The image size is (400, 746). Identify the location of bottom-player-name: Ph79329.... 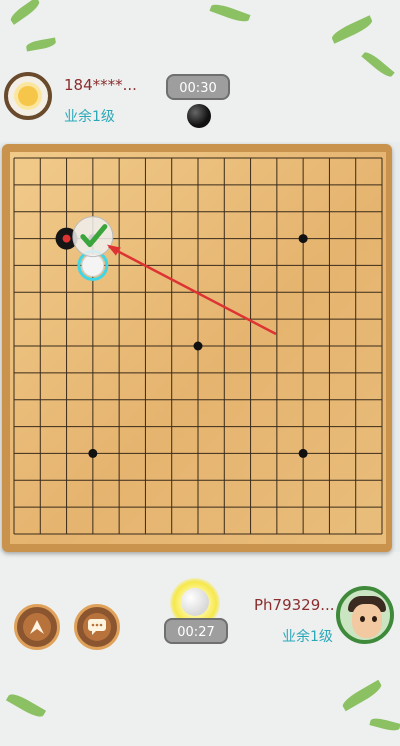
(294, 605).